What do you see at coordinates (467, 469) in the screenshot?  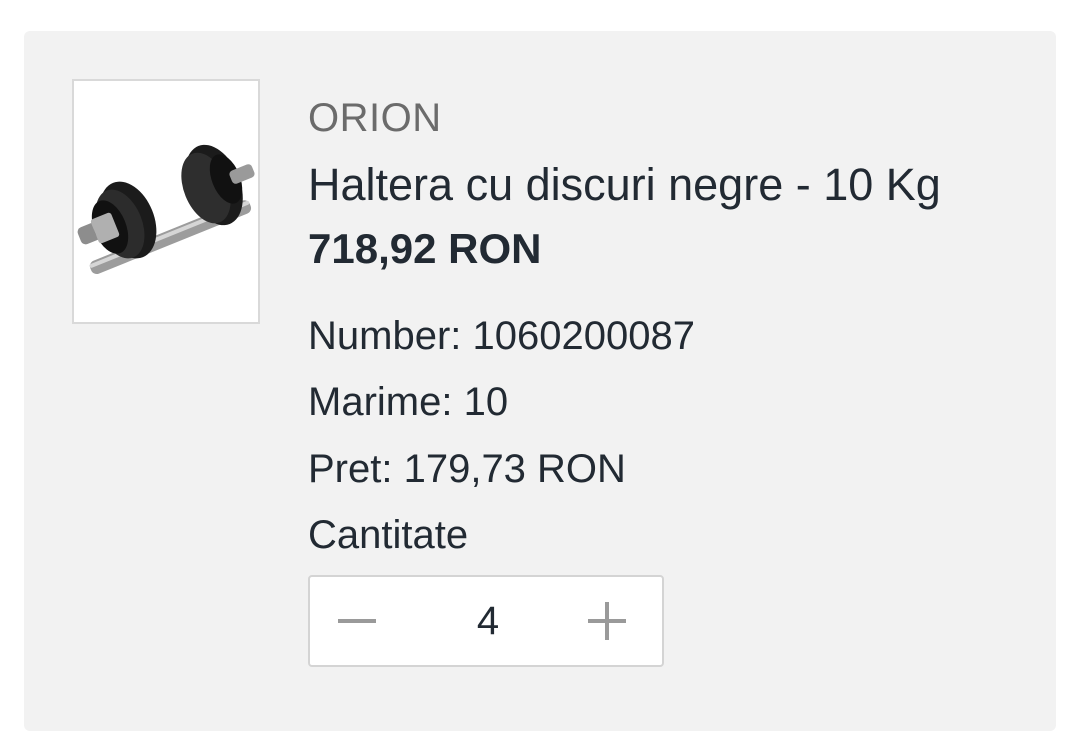 I see `product-unit-price: Pret: 179,73 RON` at bounding box center [467, 469].